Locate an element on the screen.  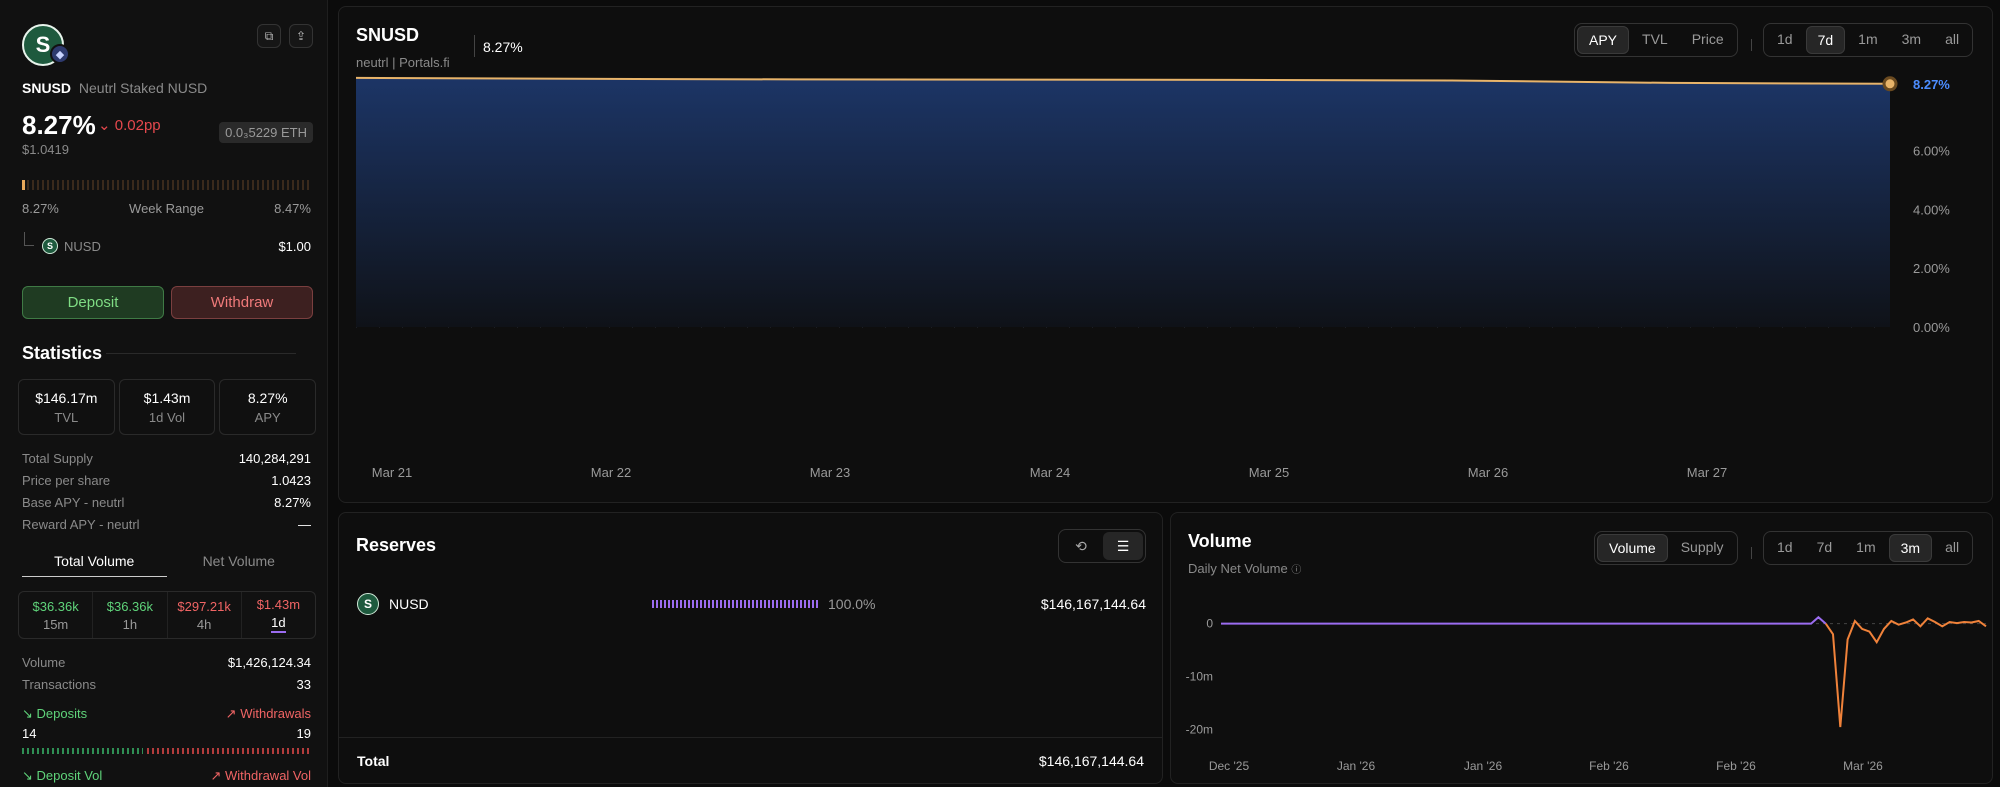
underlying-price: $1.00 is located at coordinates (294, 246).